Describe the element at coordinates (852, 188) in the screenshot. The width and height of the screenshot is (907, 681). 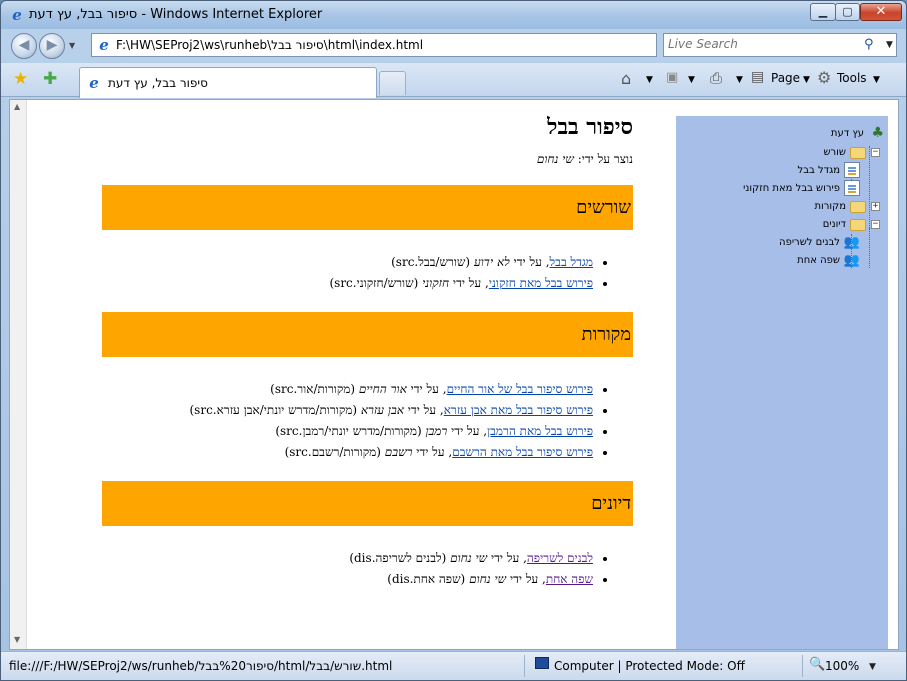
I see `document-icon` at that location.